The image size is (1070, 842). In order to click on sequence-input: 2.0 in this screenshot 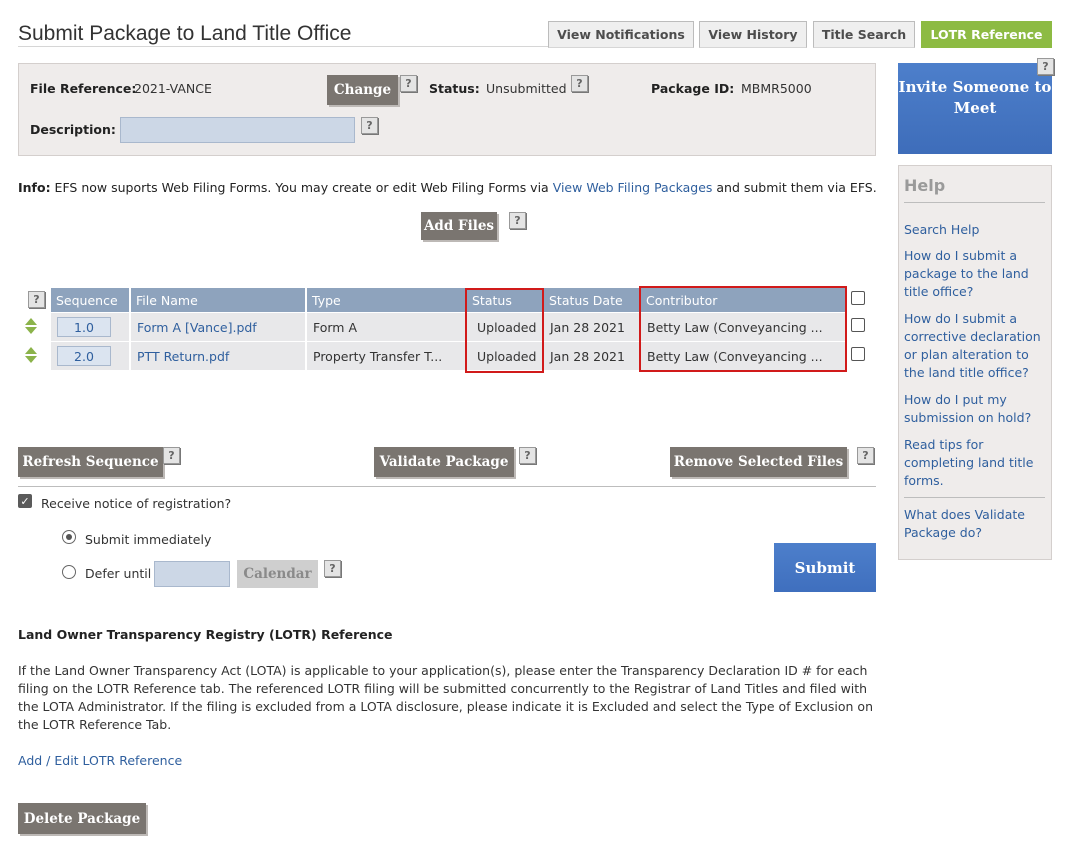, I will do `click(84, 356)`.